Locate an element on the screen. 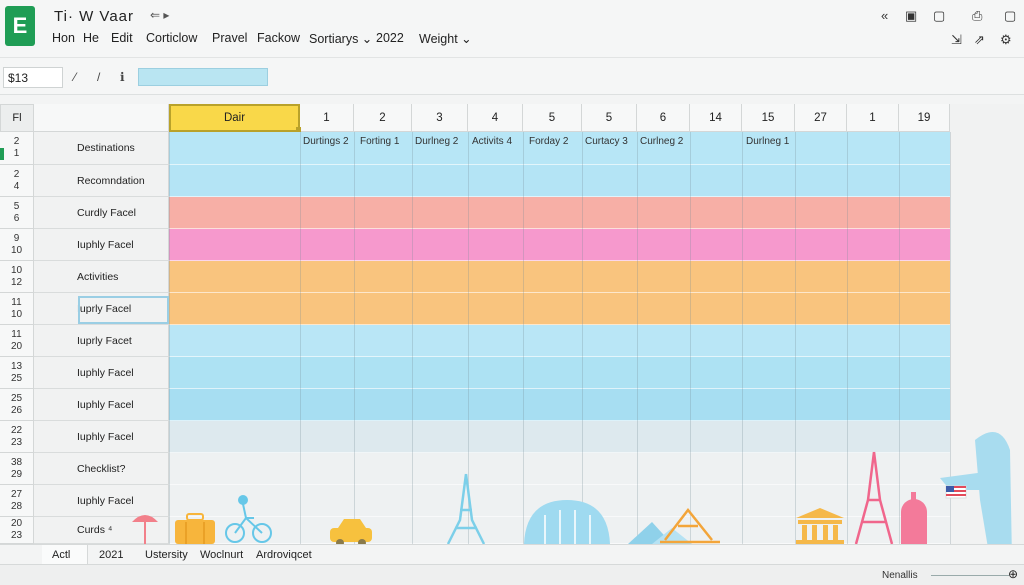 This screenshot has width=1024, height=585. sheet-tab-ardroviqcet: Ardroviqcet is located at coordinates (284, 554).